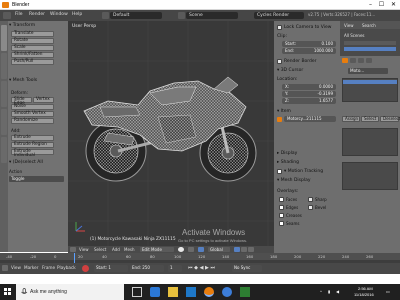 This screenshot has width=400, height=300. What do you see at coordinates (4, 94) in the screenshot?
I see `tab-shading` at bounding box center [4, 94].